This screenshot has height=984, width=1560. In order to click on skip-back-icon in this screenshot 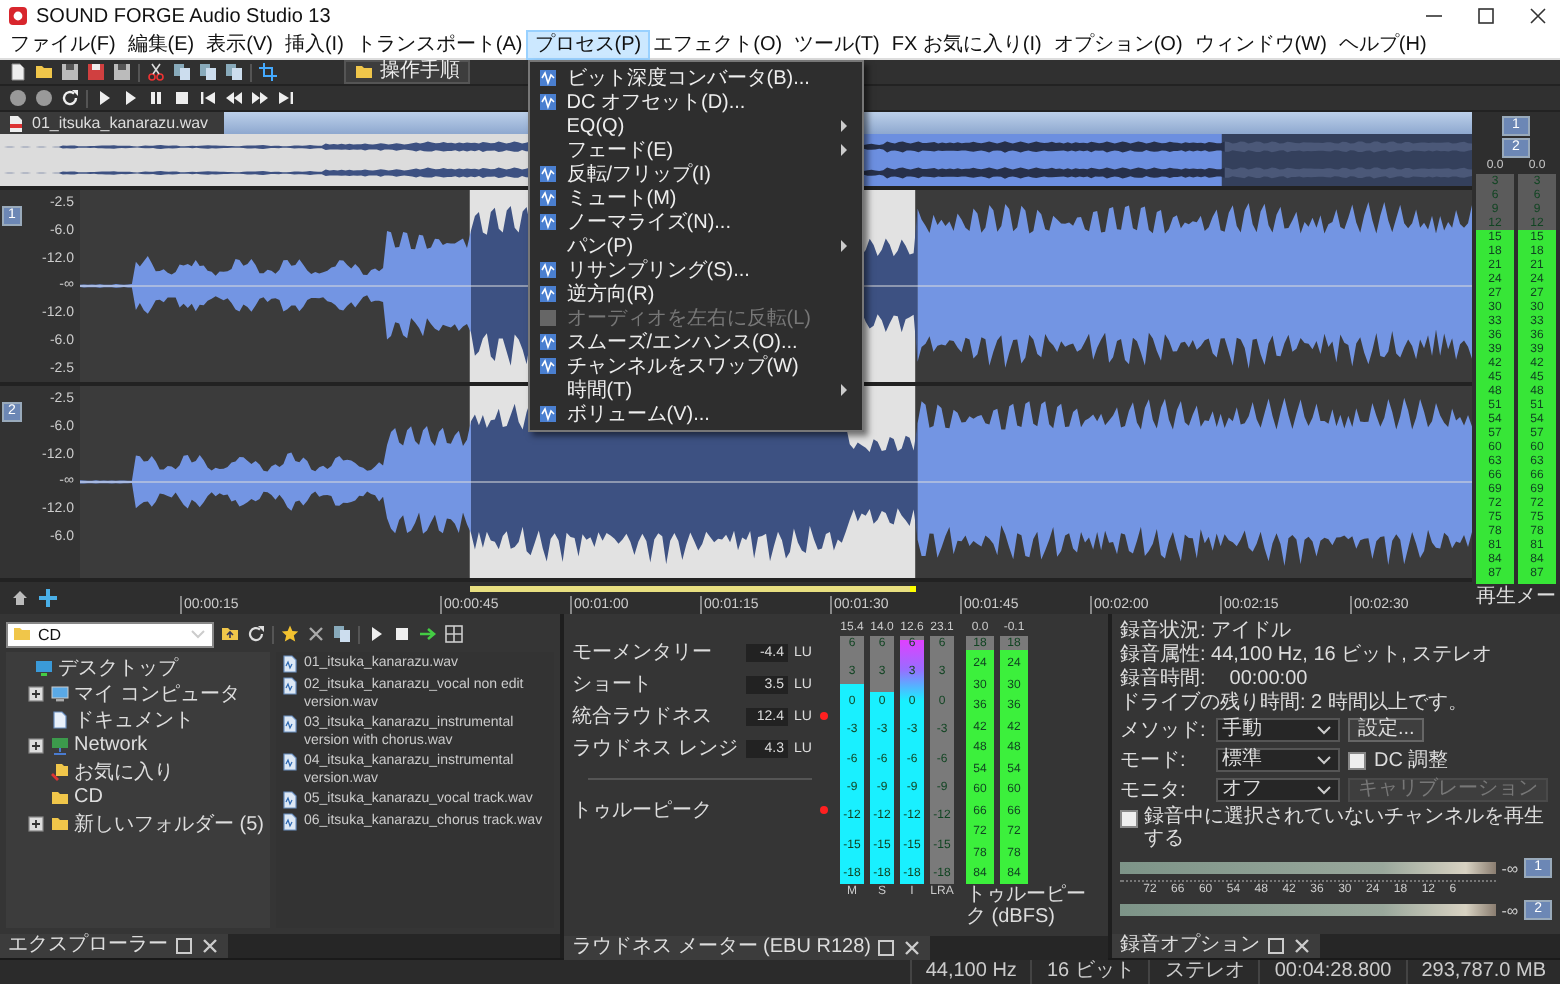, I will do `click(208, 98)`.